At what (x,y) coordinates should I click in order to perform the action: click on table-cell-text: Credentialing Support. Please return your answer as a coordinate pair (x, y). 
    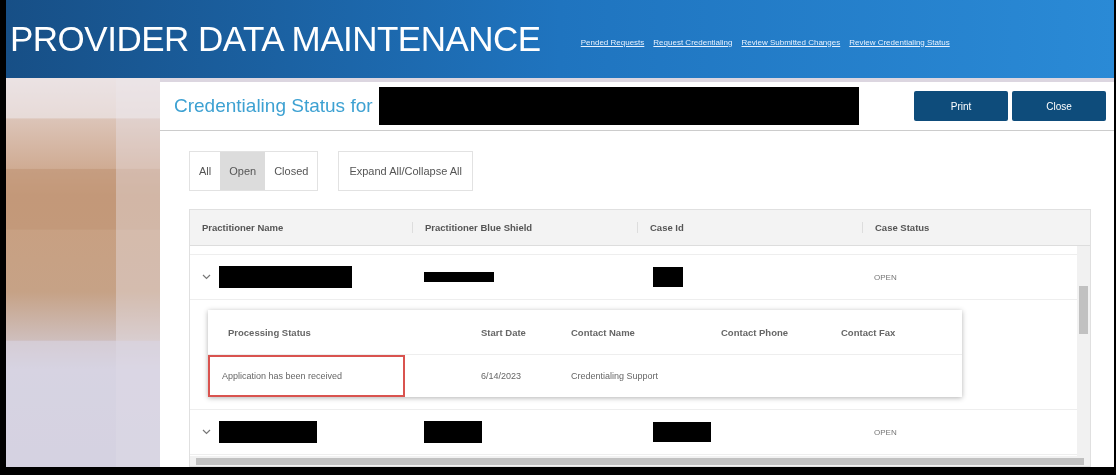
    Looking at the image, I should click on (615, 376).